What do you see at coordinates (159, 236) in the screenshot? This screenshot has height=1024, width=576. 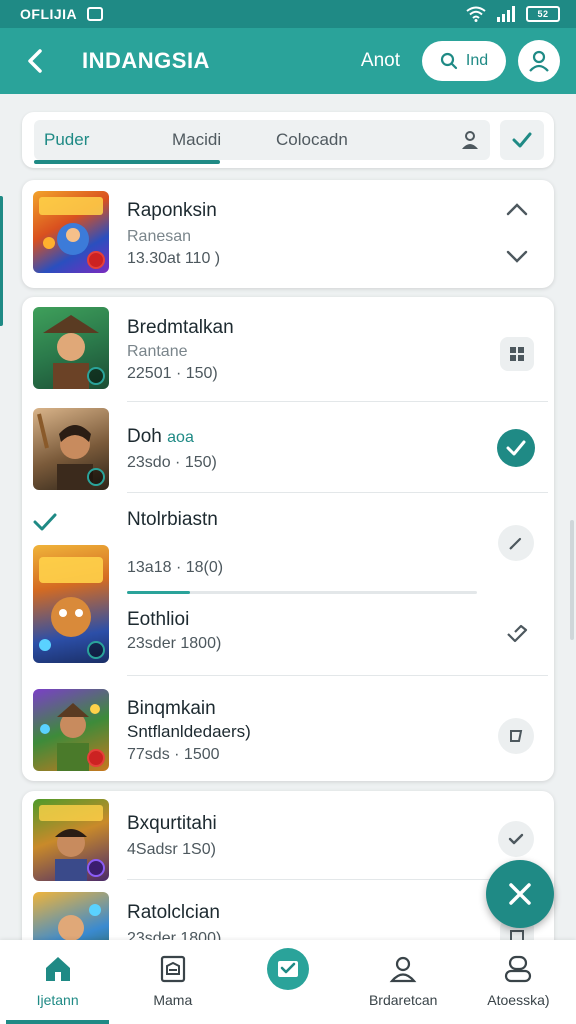 I see `game-subtitle: Ranesan` at bounding box center [159, 236].